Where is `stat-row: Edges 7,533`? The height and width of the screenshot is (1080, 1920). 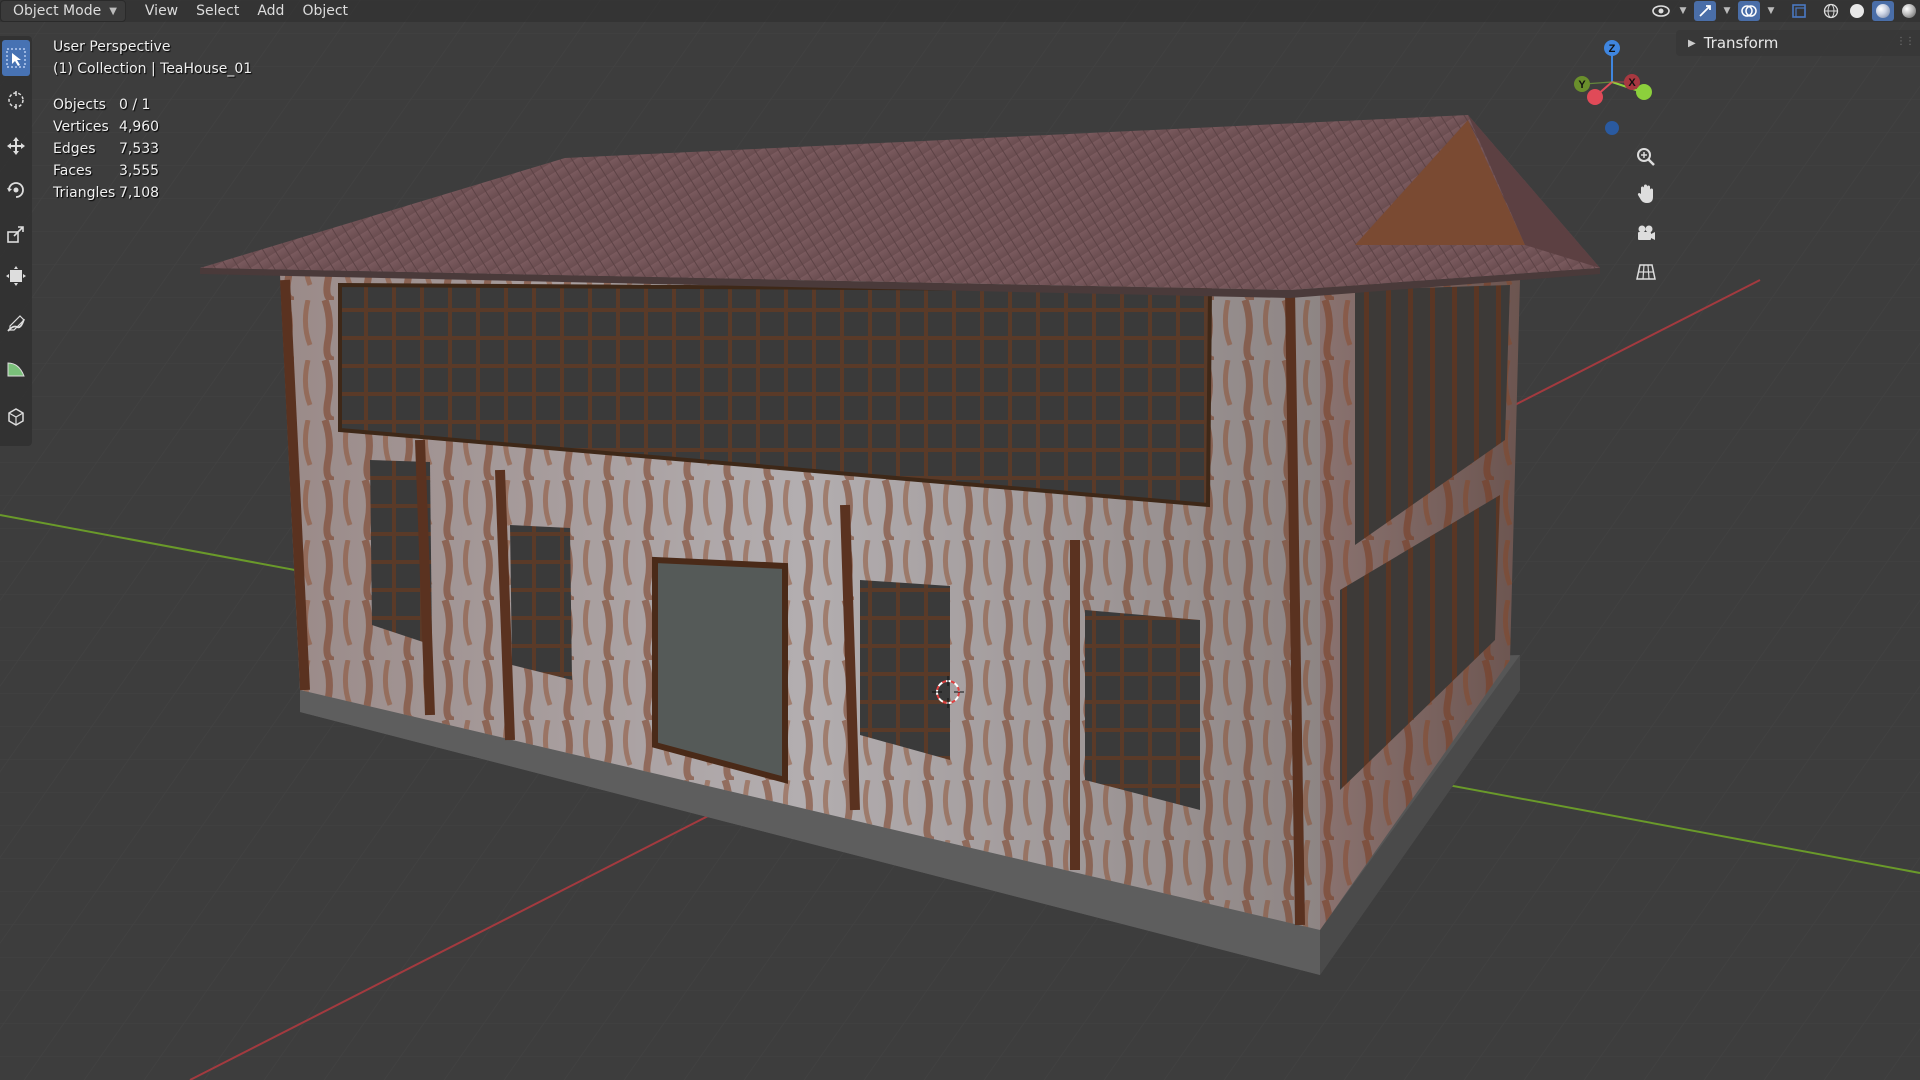
stat-row: Edges 7,533 is located at coordinates (106, 149).